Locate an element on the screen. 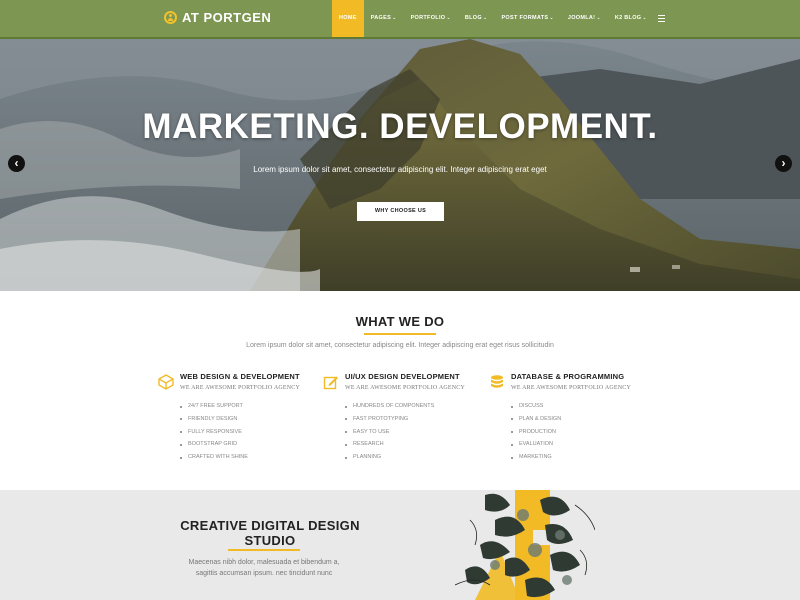 The height and width of the screenshot is (600, 800). nav-label: HOME is located at coordinates (348, 18).